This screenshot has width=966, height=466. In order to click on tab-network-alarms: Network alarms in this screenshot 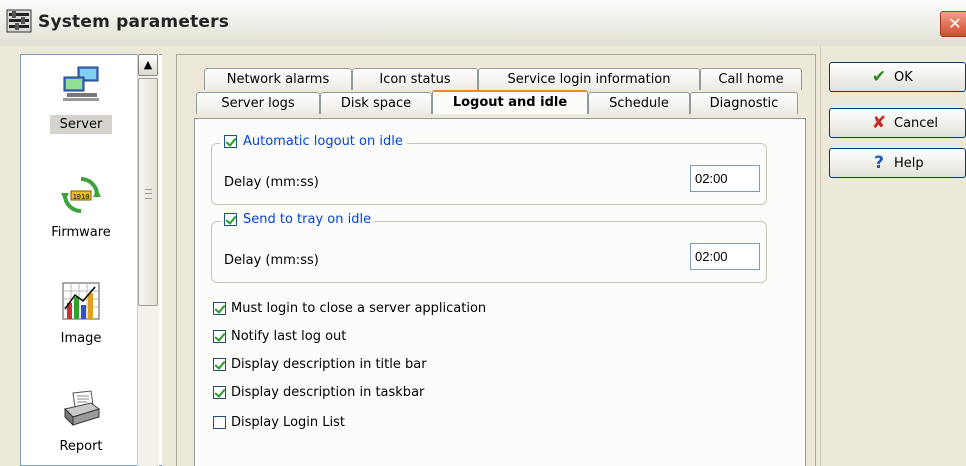, I will do `click(278, 79)`.